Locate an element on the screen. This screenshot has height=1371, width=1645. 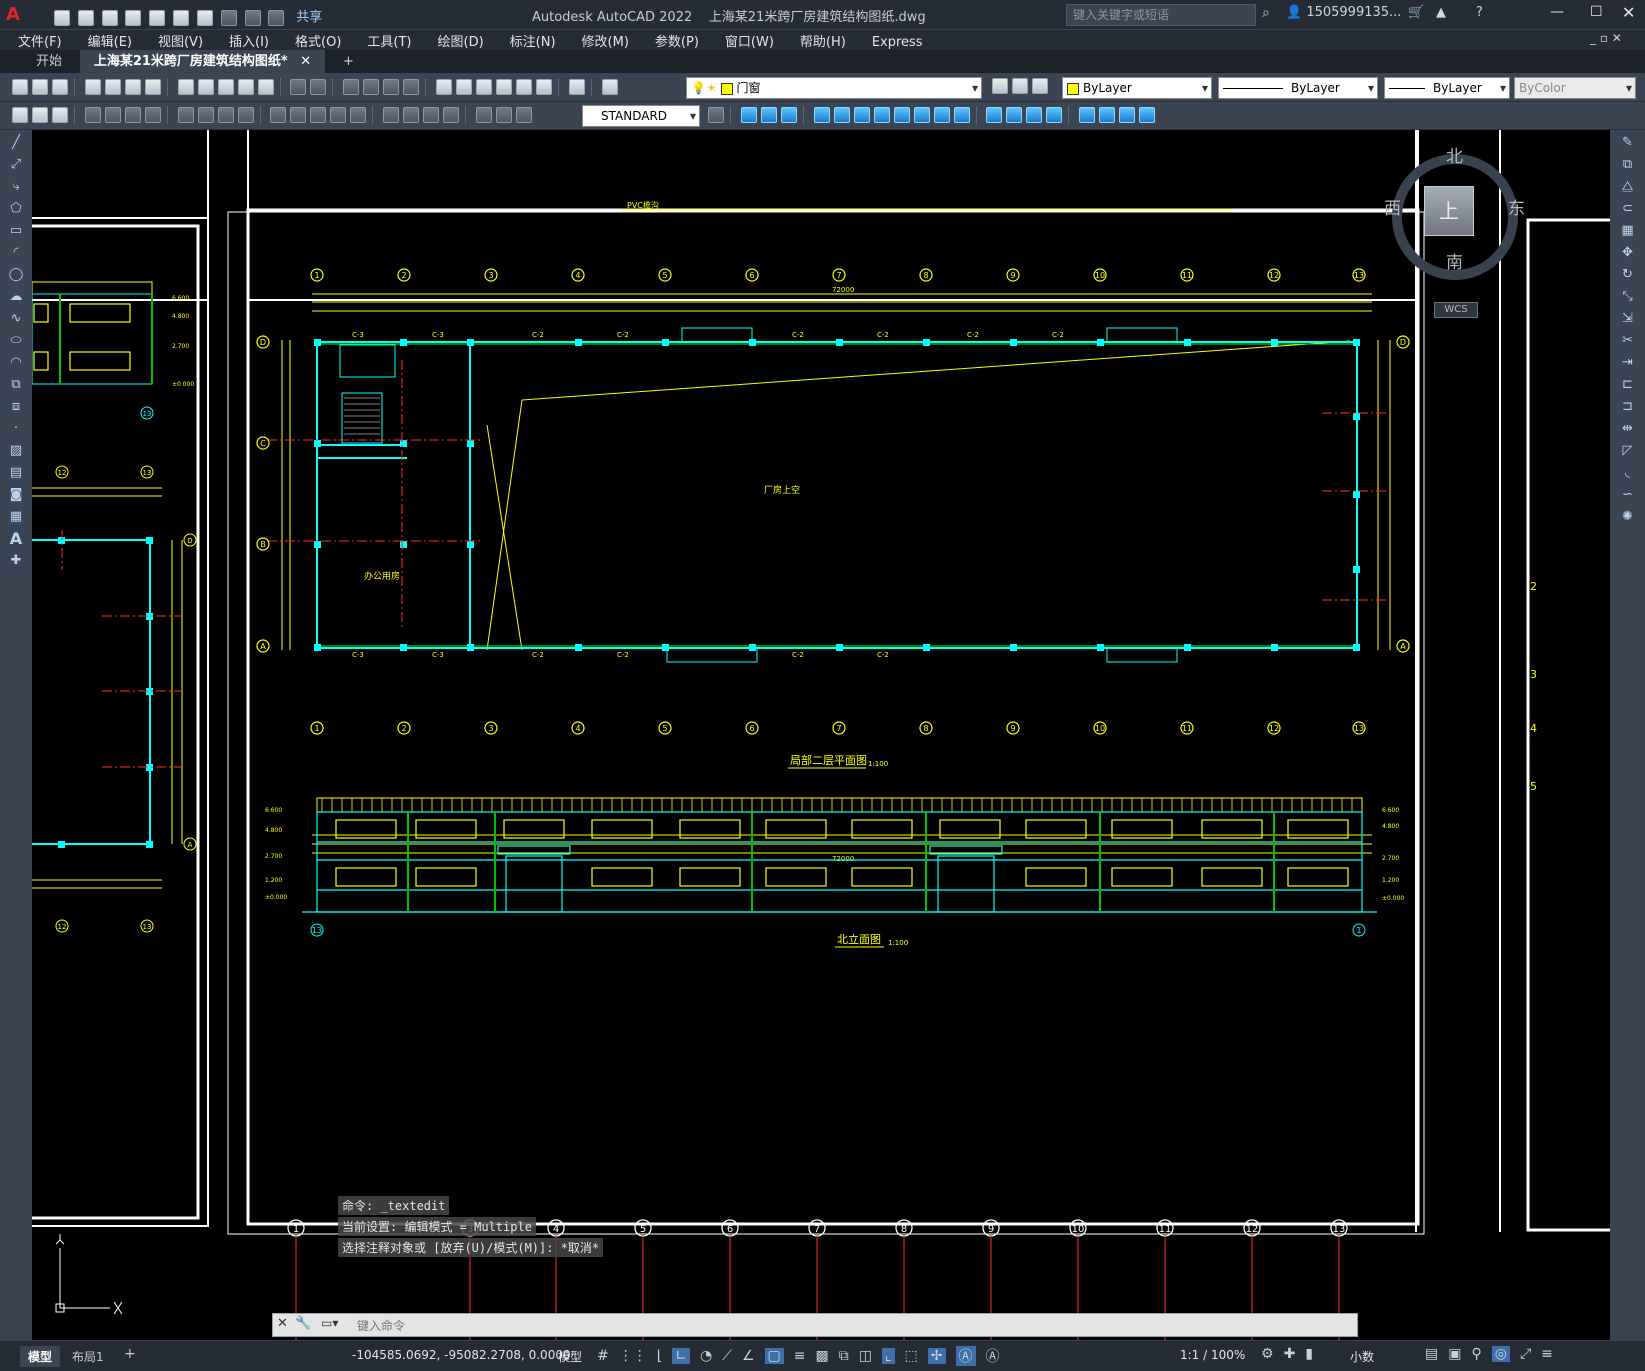
revision-cloud-icon: ☁ is located at coordinates (16, 297).